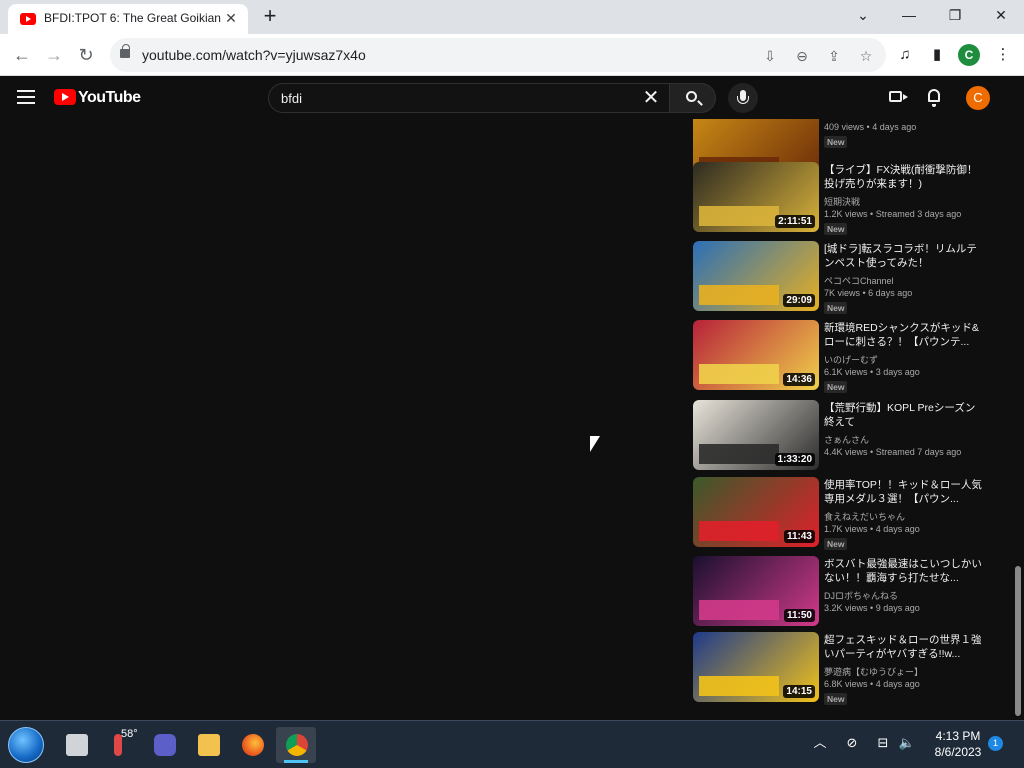 This screenshot has height=768, width=1024. I want to click on chrome-menu-icon: ⋮, so click(1003, 55).